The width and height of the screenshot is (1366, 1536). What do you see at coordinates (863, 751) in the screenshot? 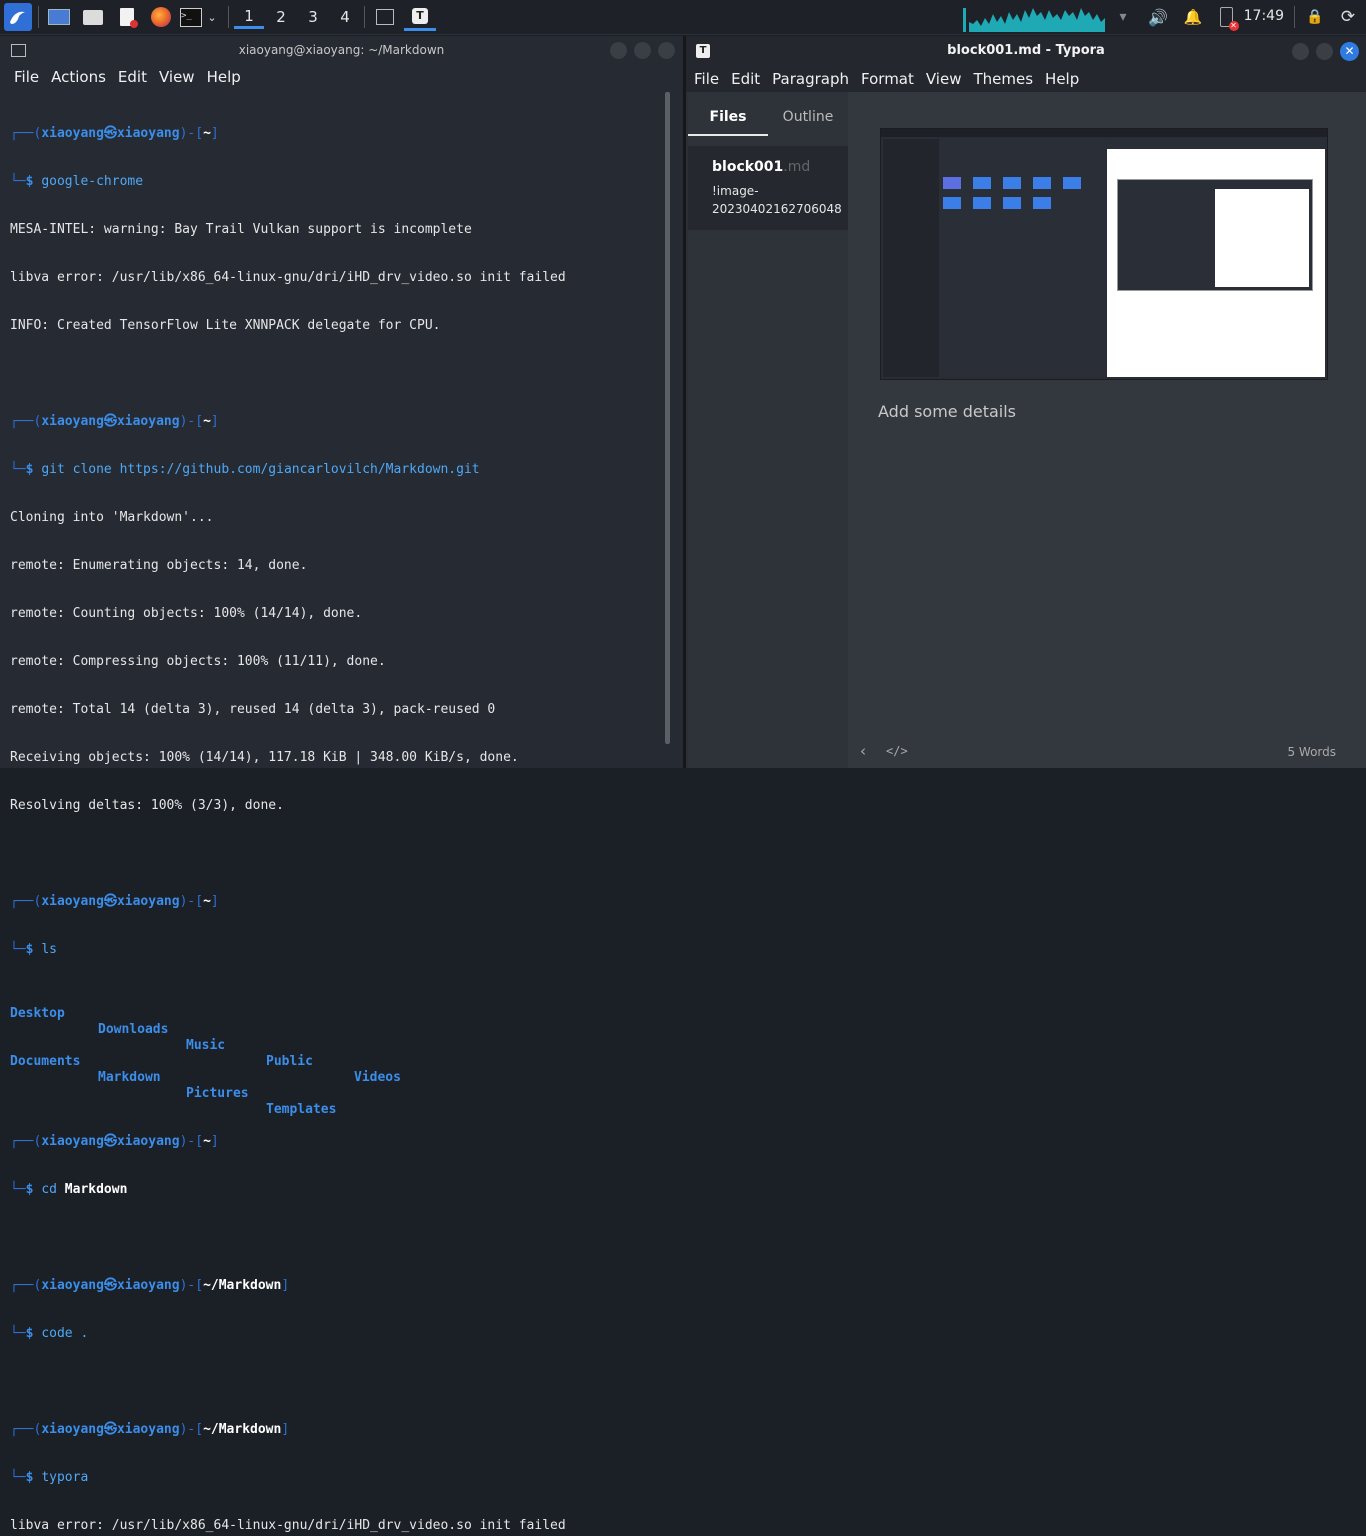
I see `chevron-left-icon: ‹` at bounding box center [863, 751].